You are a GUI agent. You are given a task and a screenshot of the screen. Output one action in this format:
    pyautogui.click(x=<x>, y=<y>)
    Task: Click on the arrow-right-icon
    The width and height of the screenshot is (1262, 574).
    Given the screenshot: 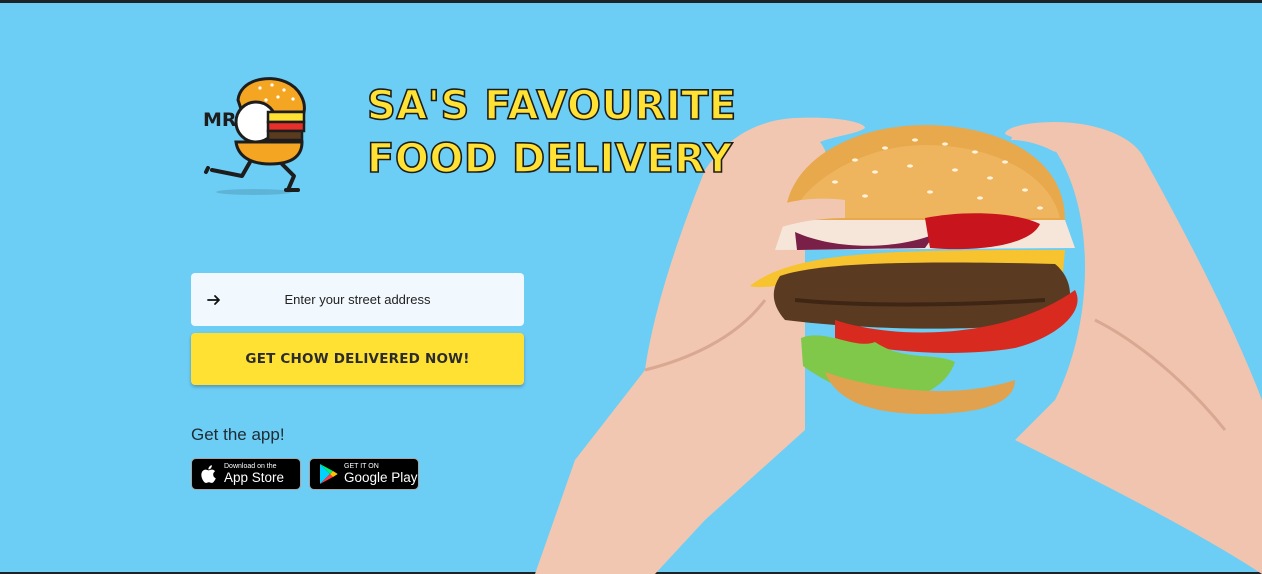 What is the action you would take?
    pyautogui.click(x=213, y=300)
    